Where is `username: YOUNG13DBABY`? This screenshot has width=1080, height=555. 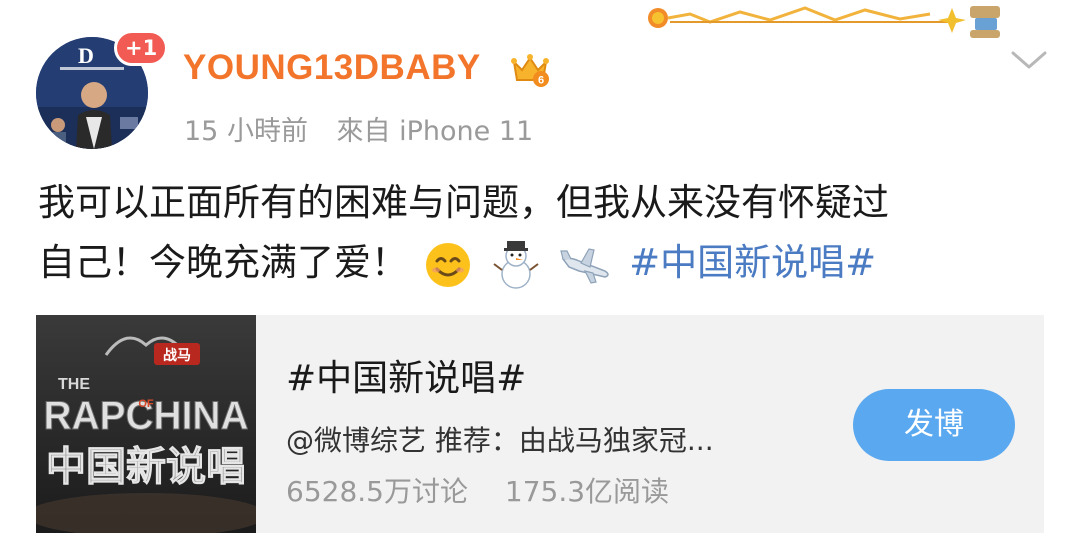
username: YOUNG13DBABY is located at coordinates (332, 68).